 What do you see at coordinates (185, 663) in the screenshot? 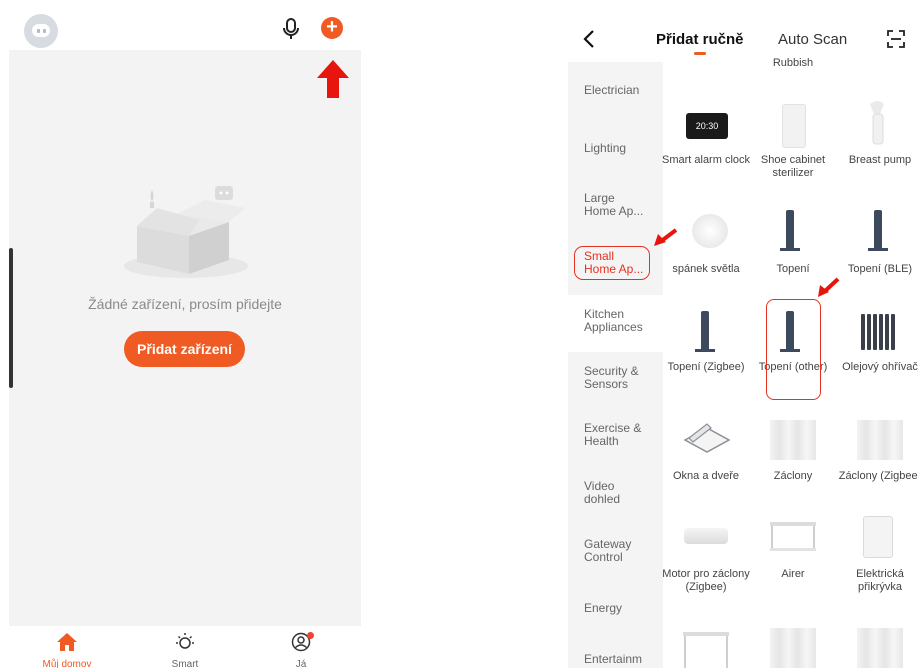
I see `nav-smart-label: Smart` at bounding box center [185, 663].